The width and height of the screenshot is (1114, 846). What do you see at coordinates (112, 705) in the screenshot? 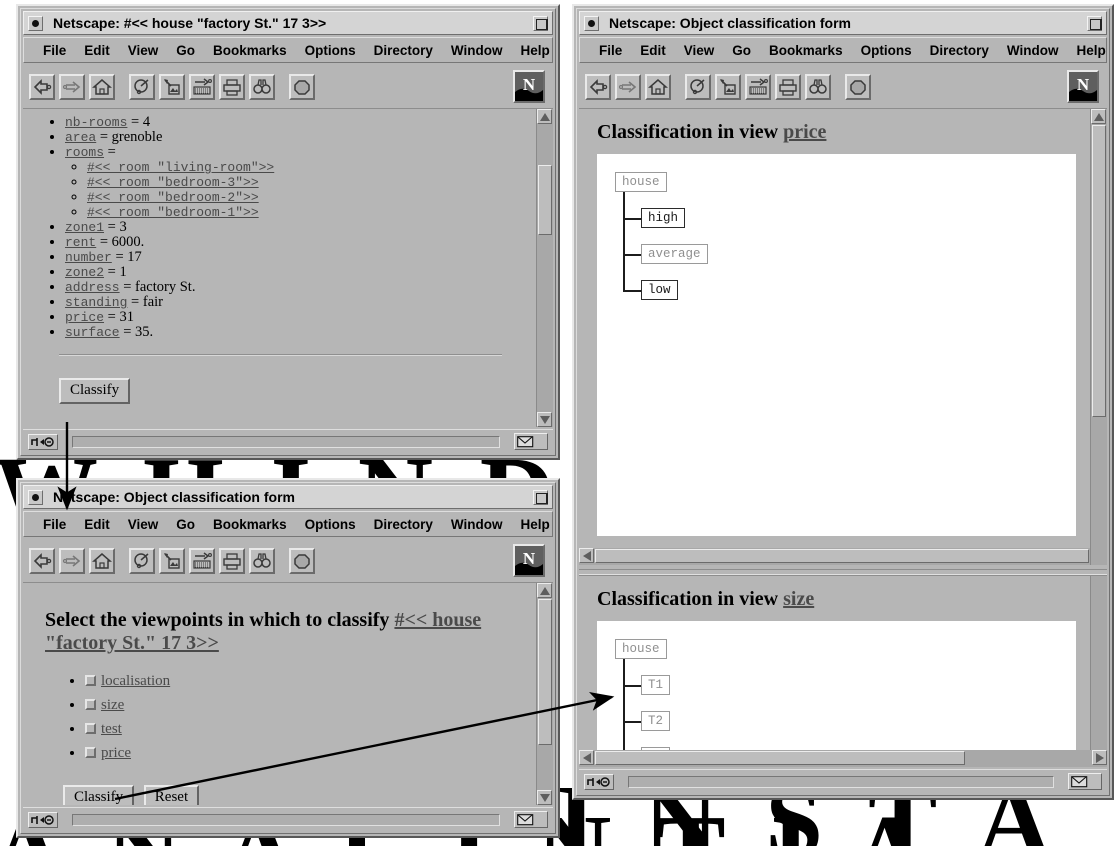
I see `viewpoint-label-size: size` at bounding box center [112, 705].